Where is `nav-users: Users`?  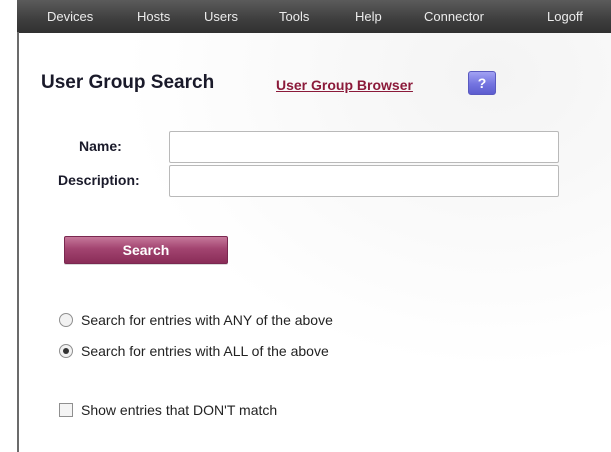 nav-users: Users is located at coordinates (221, 16).